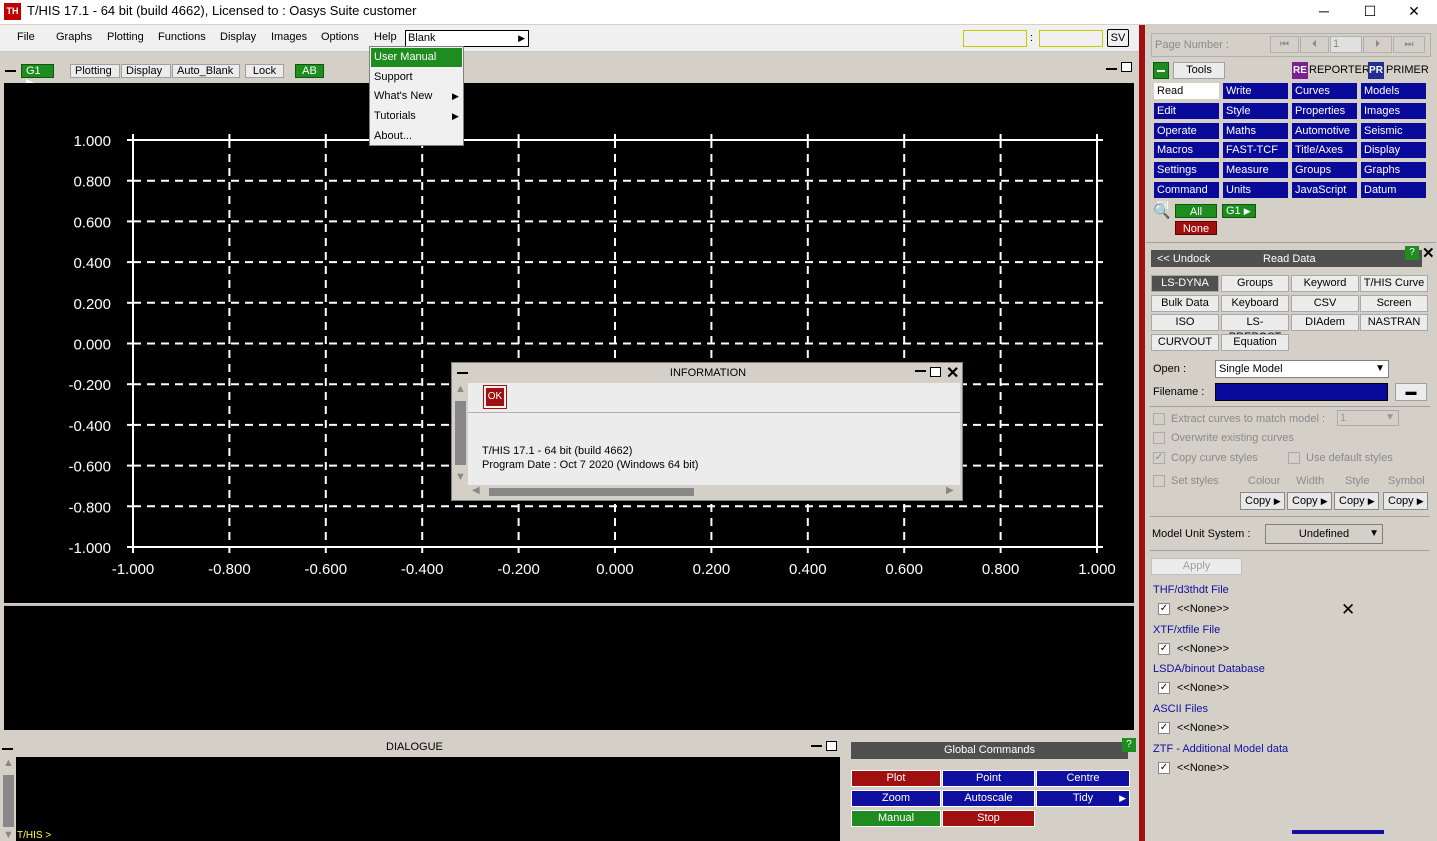 The height and width of the screenshot is (841, 1437). Describe the element at coordinates (238, 37) in the screenshot. I see `menu-display: Display` at that location.